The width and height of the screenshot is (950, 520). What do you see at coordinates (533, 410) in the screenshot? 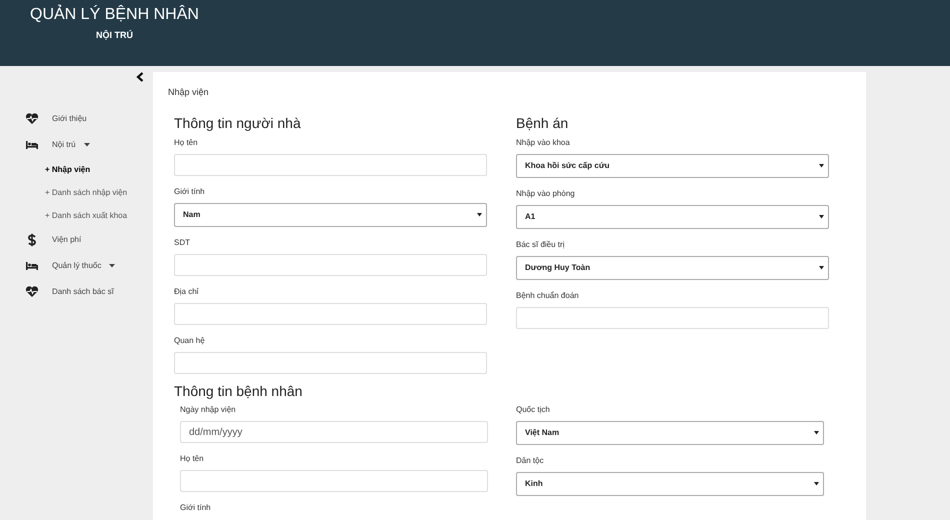
I see `field-label: Quốc tịch` at bounding box center [533, 410].